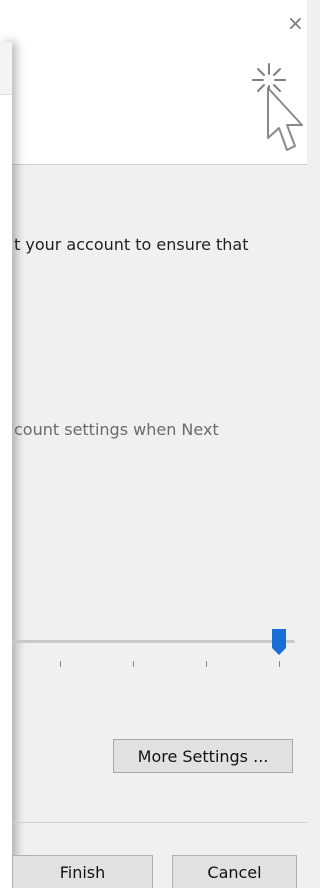 Image resolution: width=320 pixels, height=888 pixels. What do you see at coordinates (153, 641) in the screenshot?
I see `slider-track` at bounding box center [153, 641].